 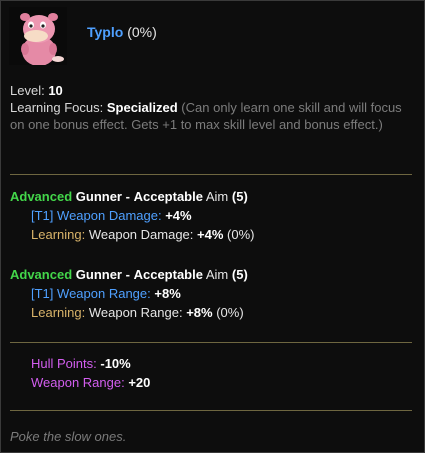 I want to click on stat-label: Weapon Range:, so click(x=78, y=382).